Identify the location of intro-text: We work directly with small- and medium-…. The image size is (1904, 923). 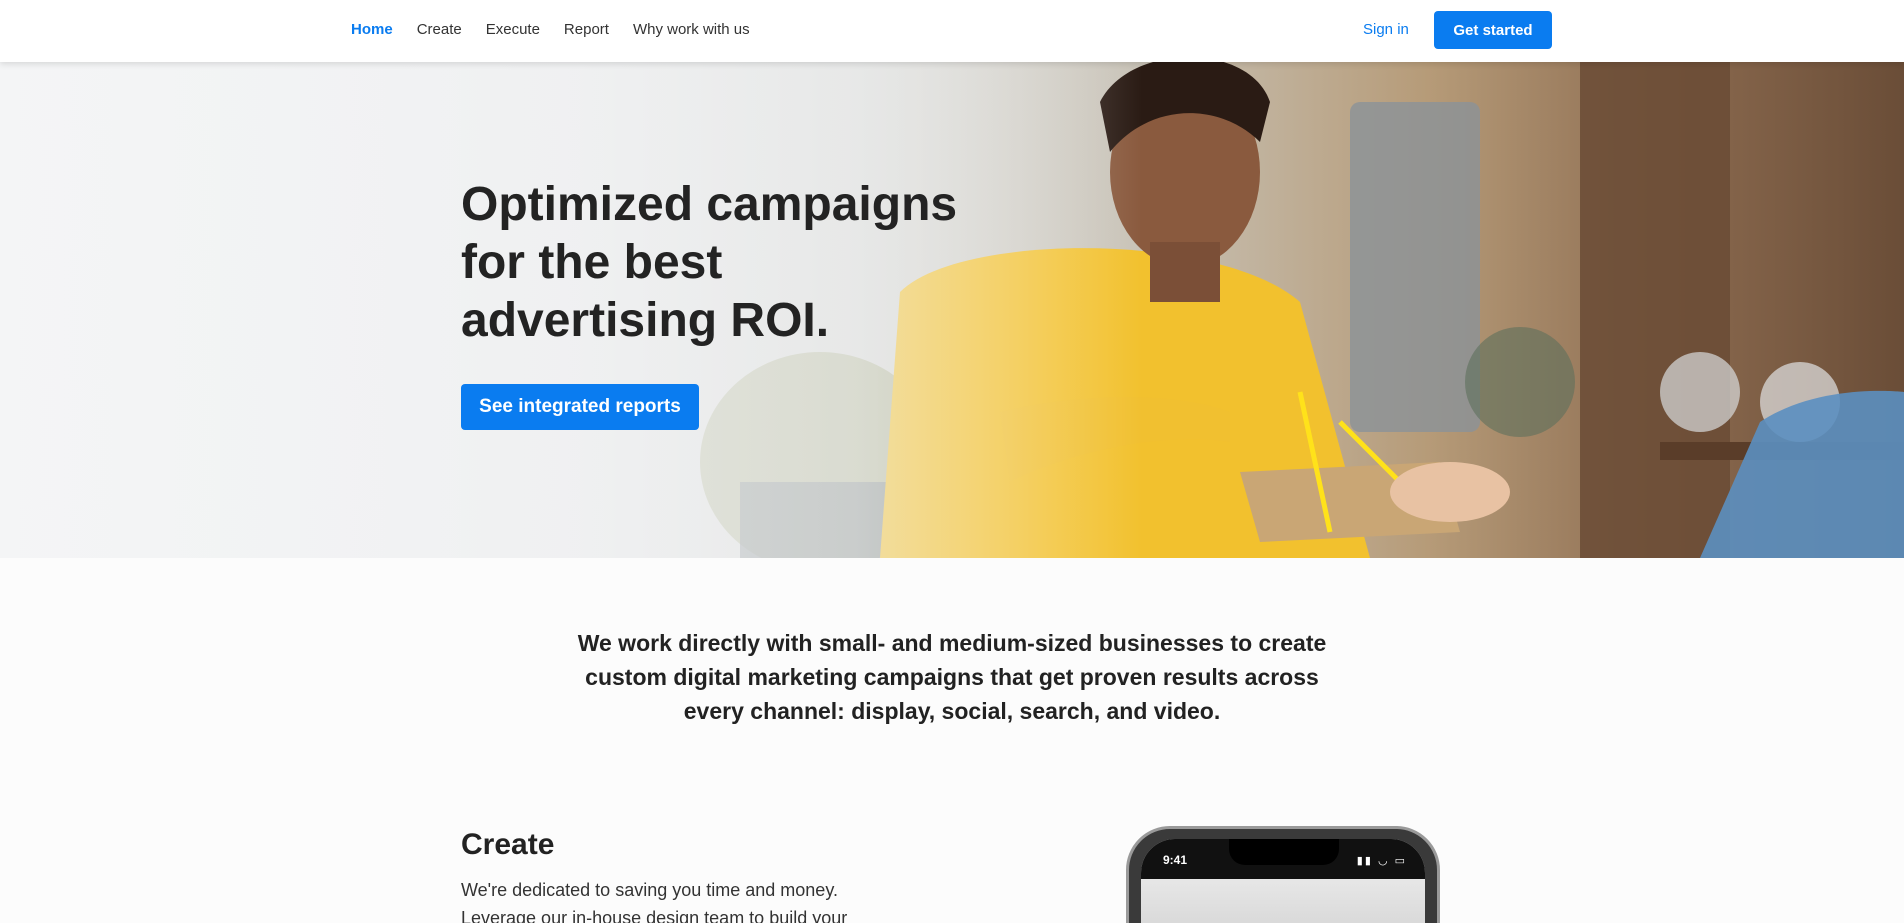
(952, 677).